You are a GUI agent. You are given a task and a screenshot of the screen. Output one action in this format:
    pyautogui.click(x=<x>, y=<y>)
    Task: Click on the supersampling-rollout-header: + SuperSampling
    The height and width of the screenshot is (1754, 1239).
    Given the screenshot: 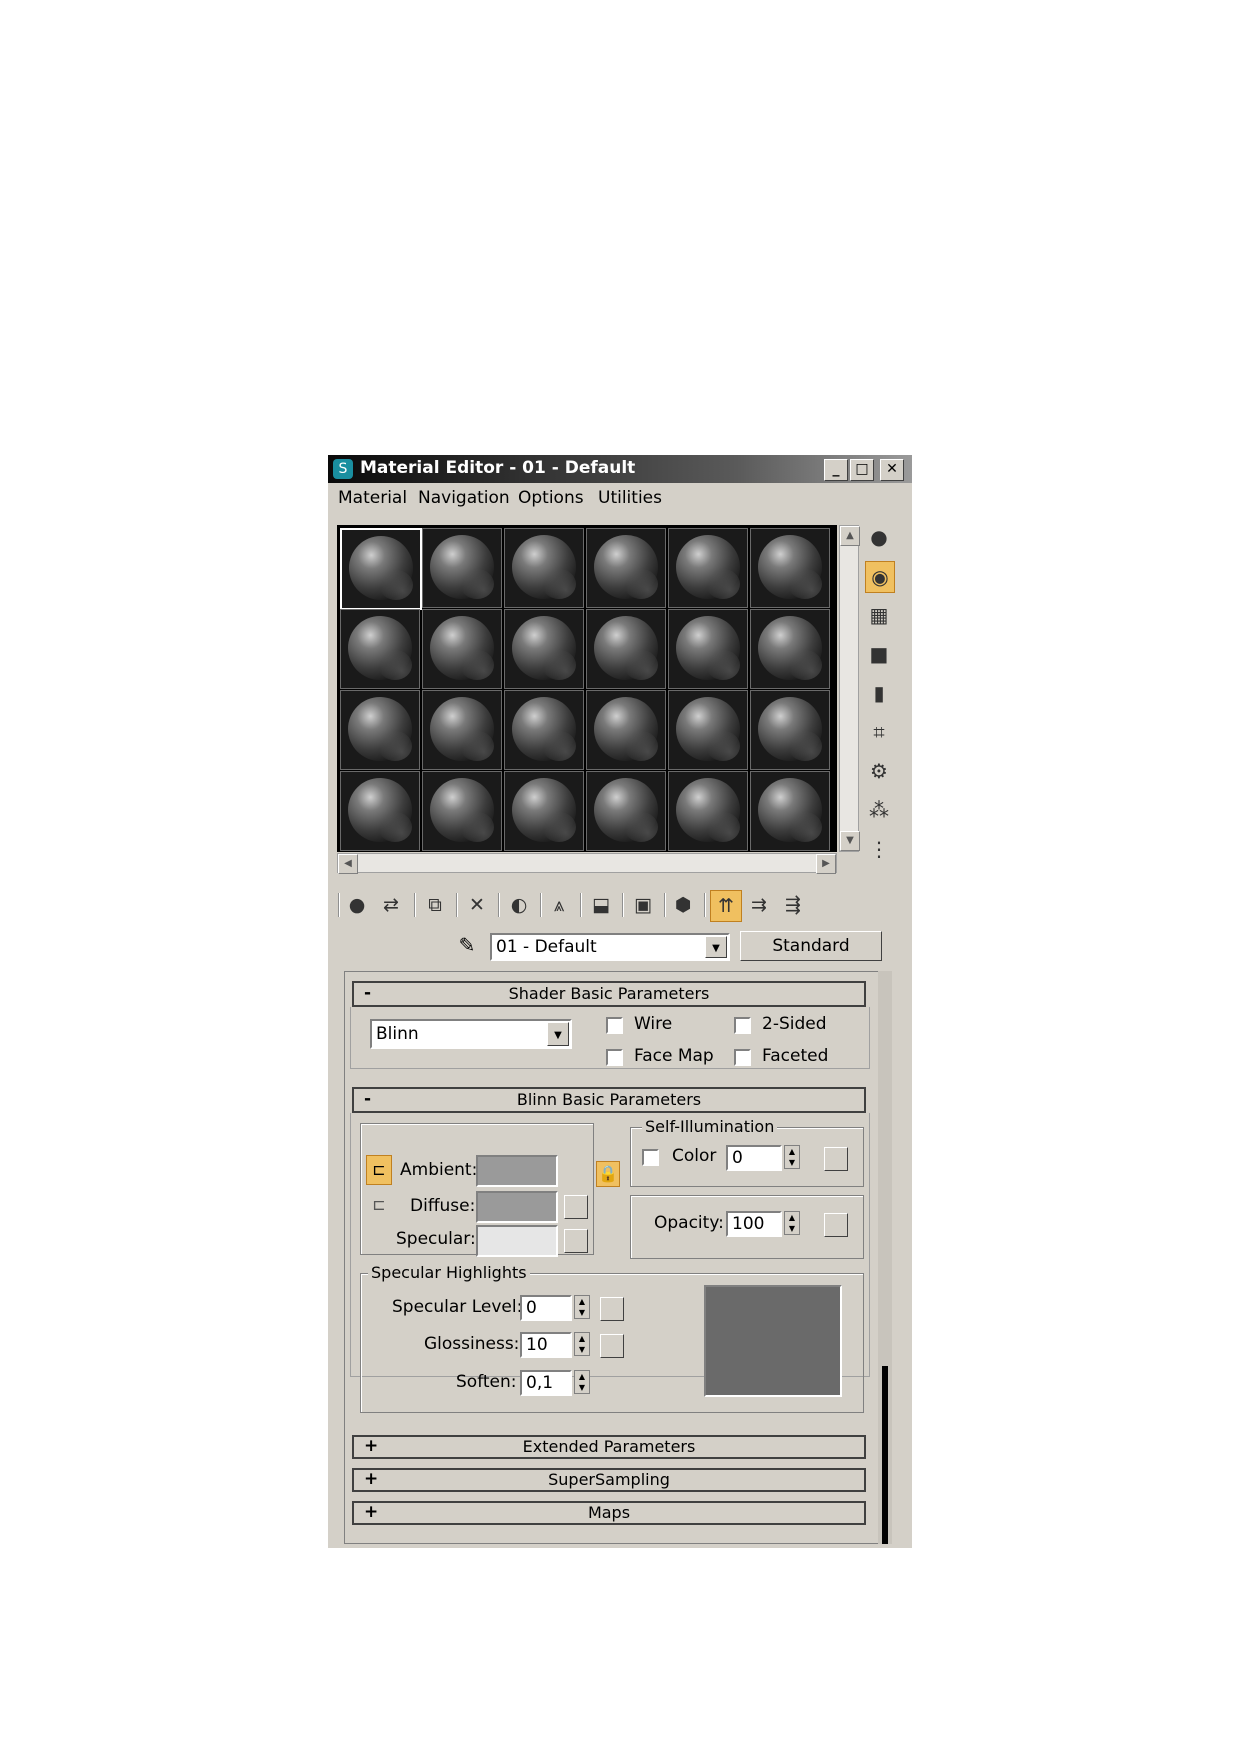 What is the action you would take?
    pyautogui.click(x=609, y=1480)
    